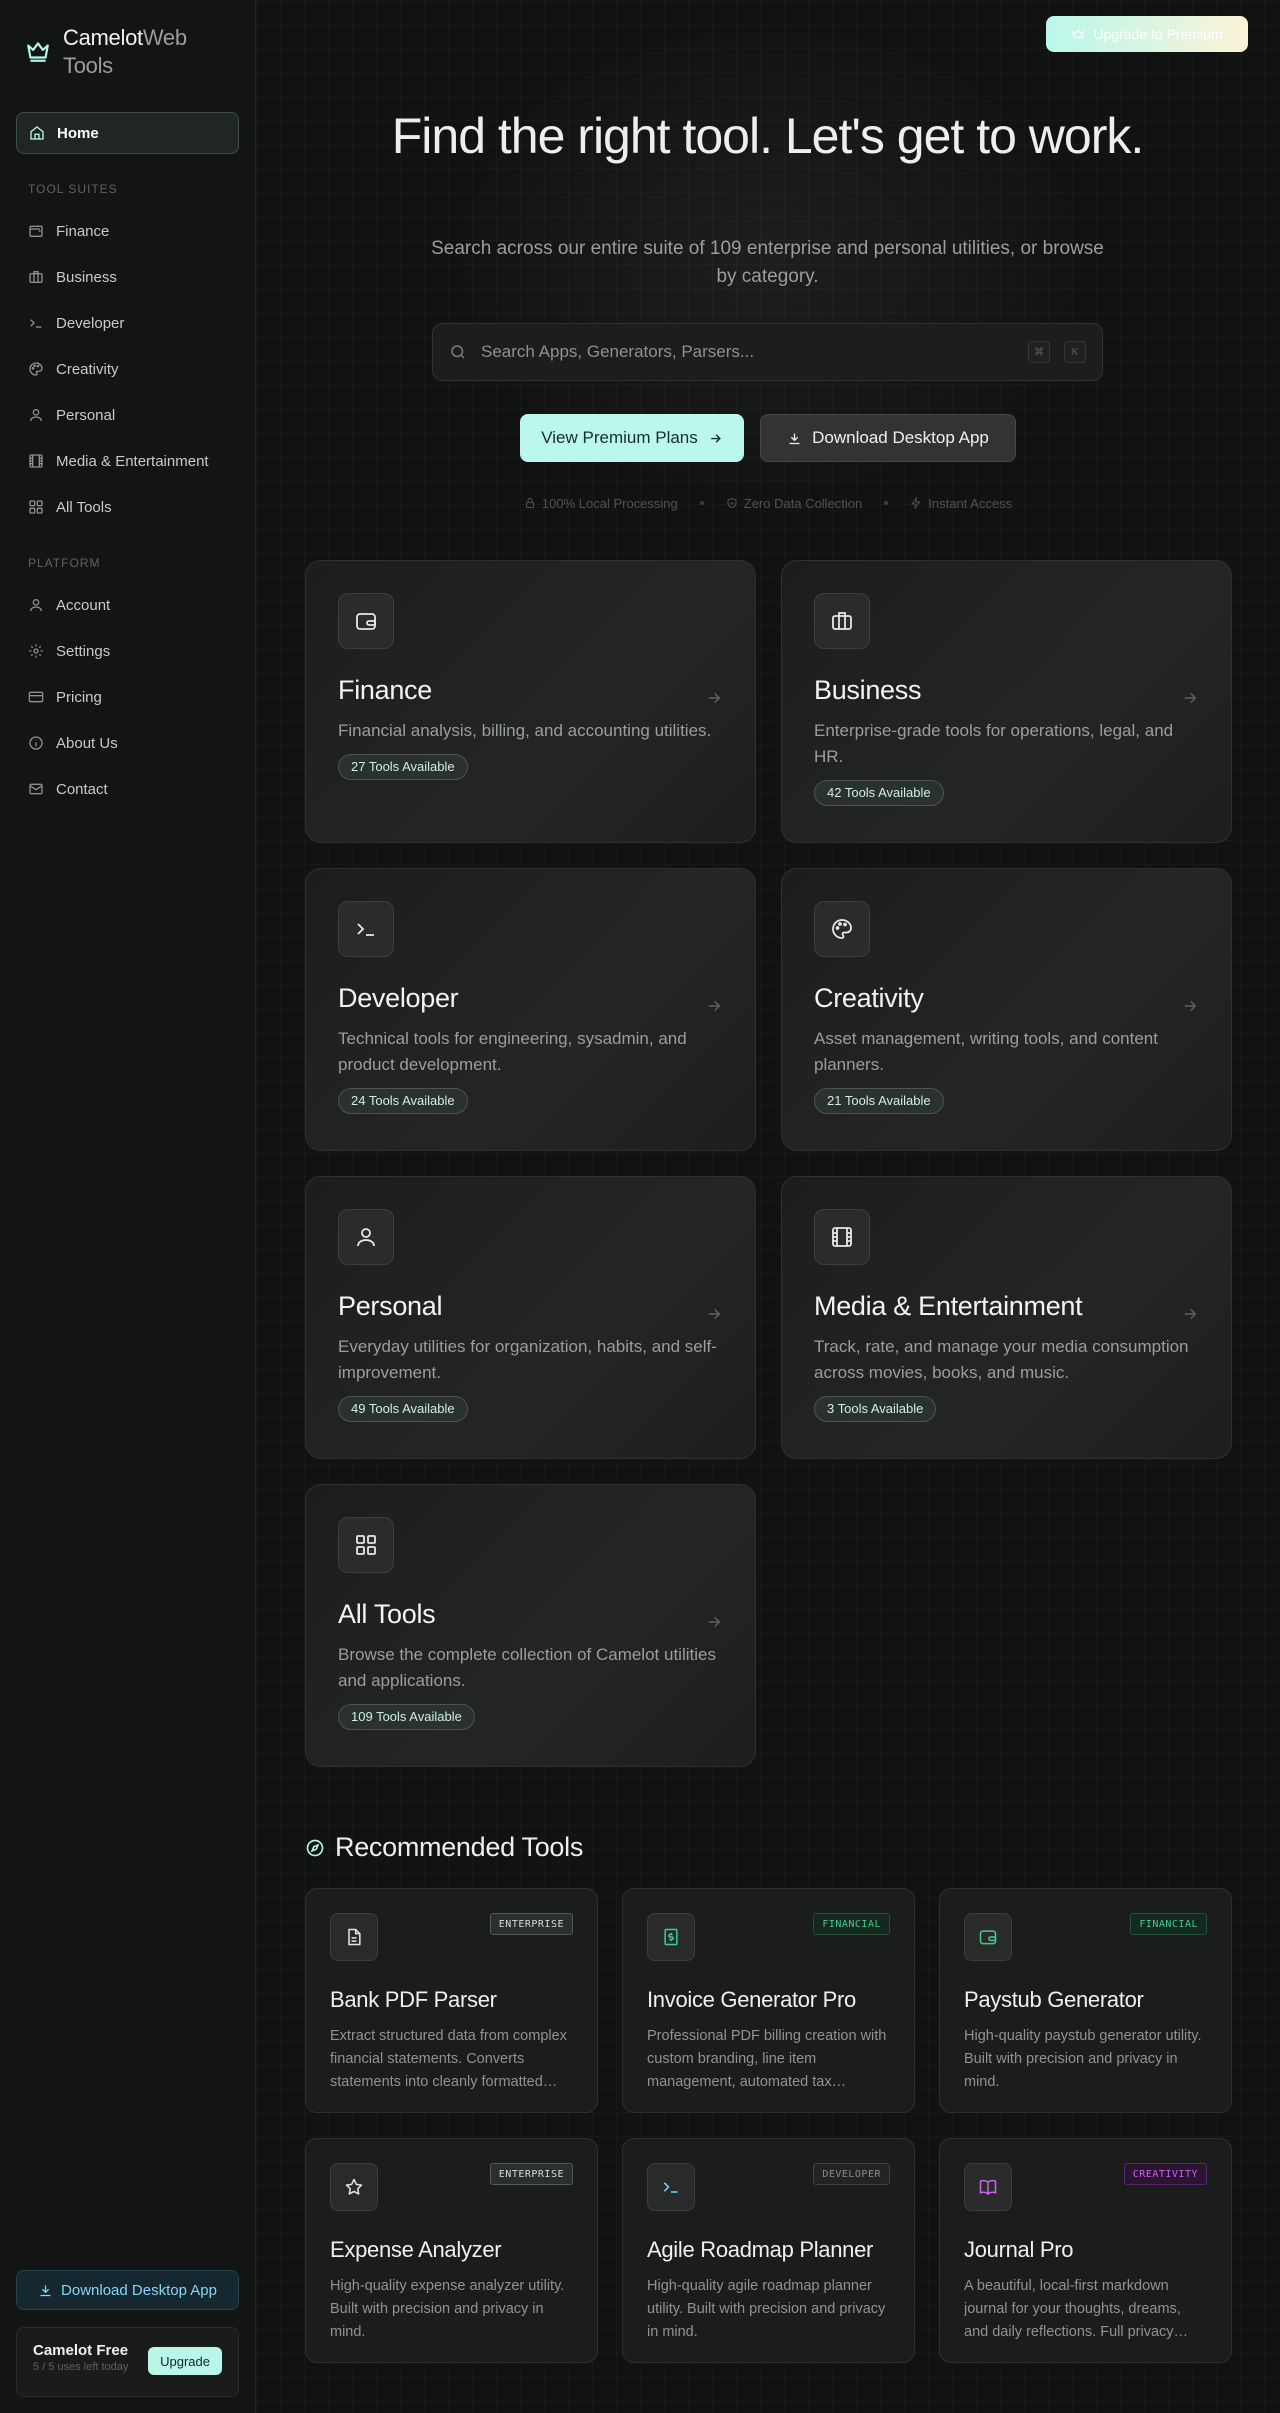  What do you see at coordinates (1019, 2249) in the screenshot?
I see `tool-title: Journal Pro` at bounding box center [1019, 2249].